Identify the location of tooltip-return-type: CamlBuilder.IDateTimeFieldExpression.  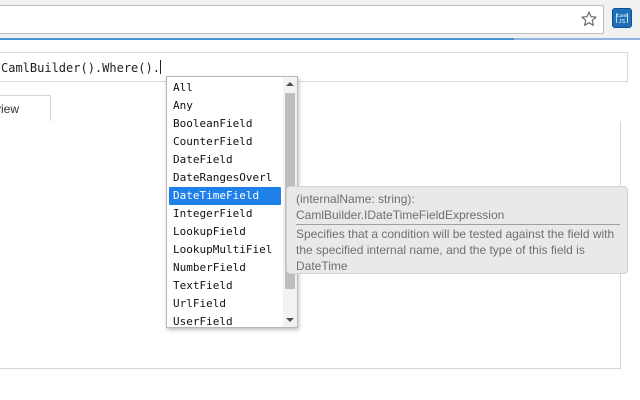
(400, 215).